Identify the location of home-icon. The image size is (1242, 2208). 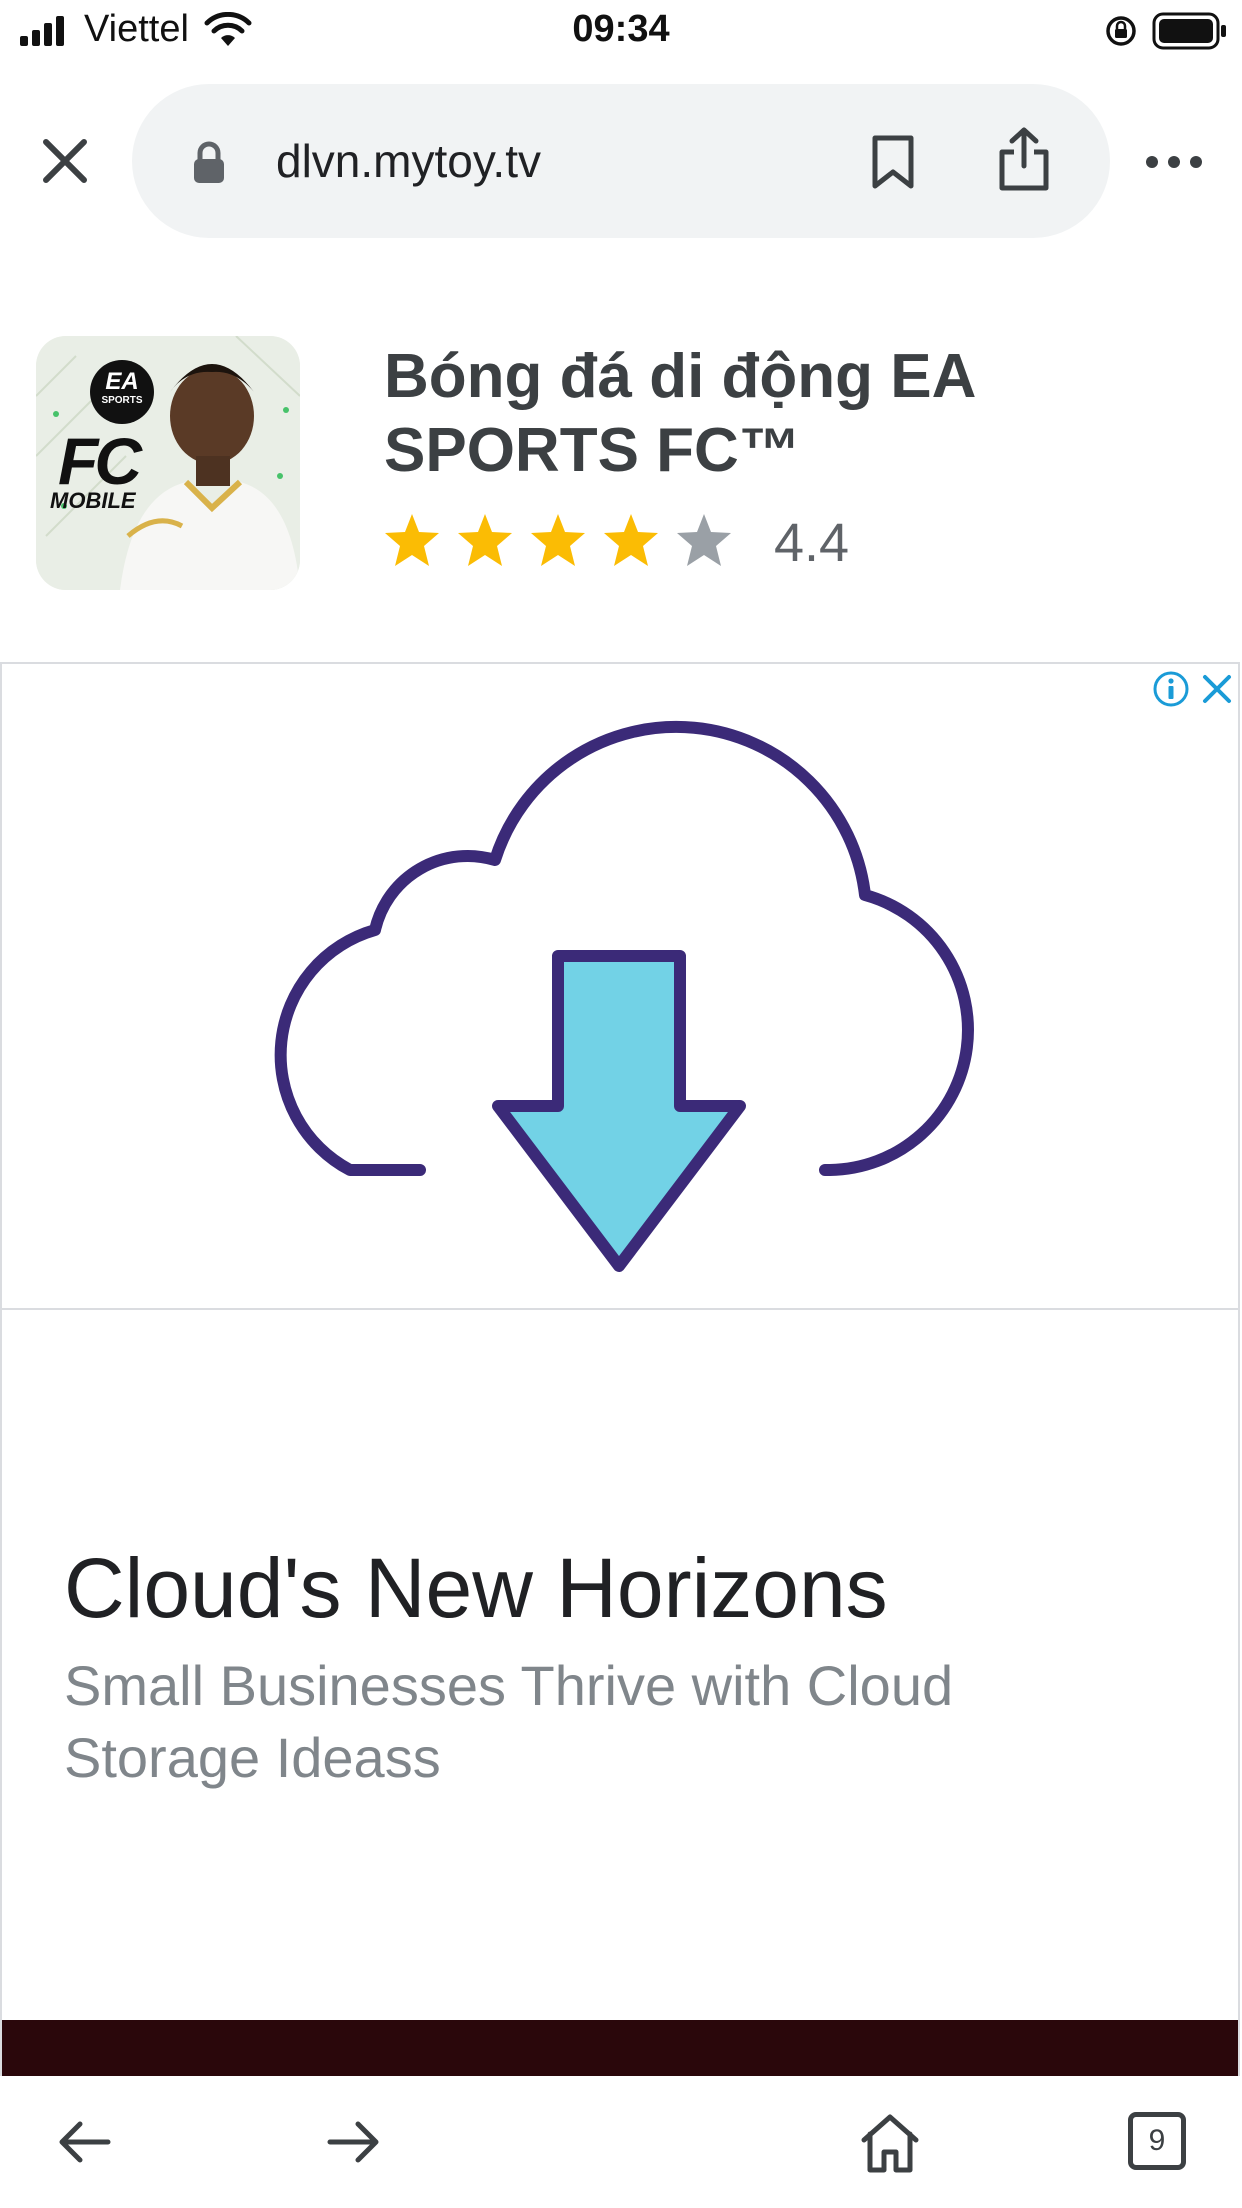
(890, 2143).